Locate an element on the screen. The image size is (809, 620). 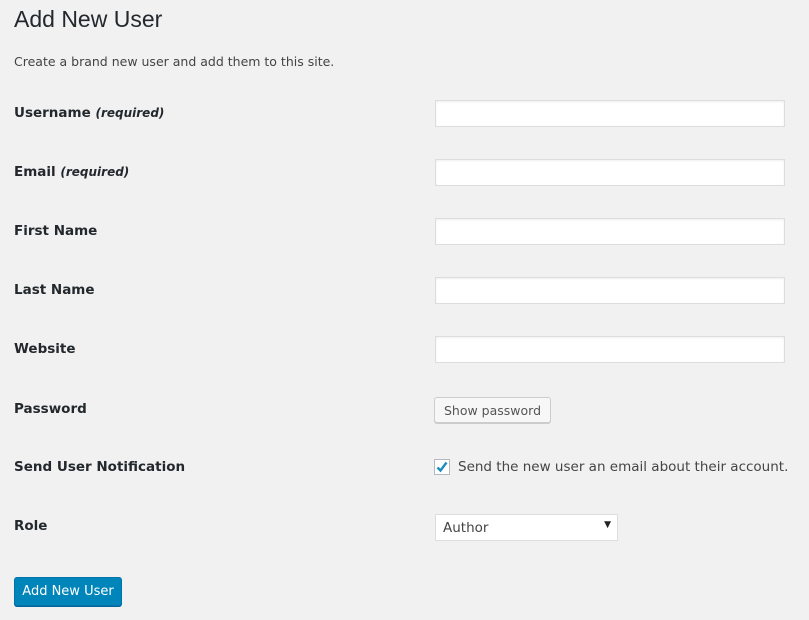
role-label: Role is located at coordinates (31, 526).